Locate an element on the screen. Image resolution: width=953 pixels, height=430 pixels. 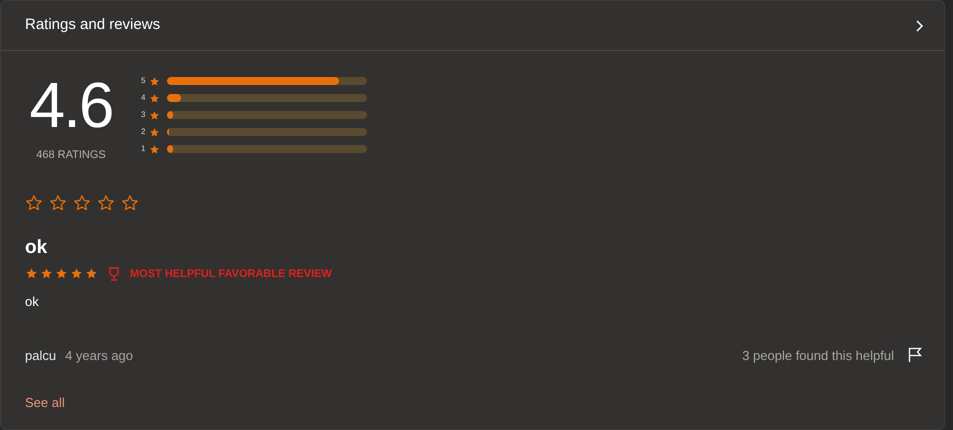
section-title: Ratings and reviews is located at coordinates (92, 25).